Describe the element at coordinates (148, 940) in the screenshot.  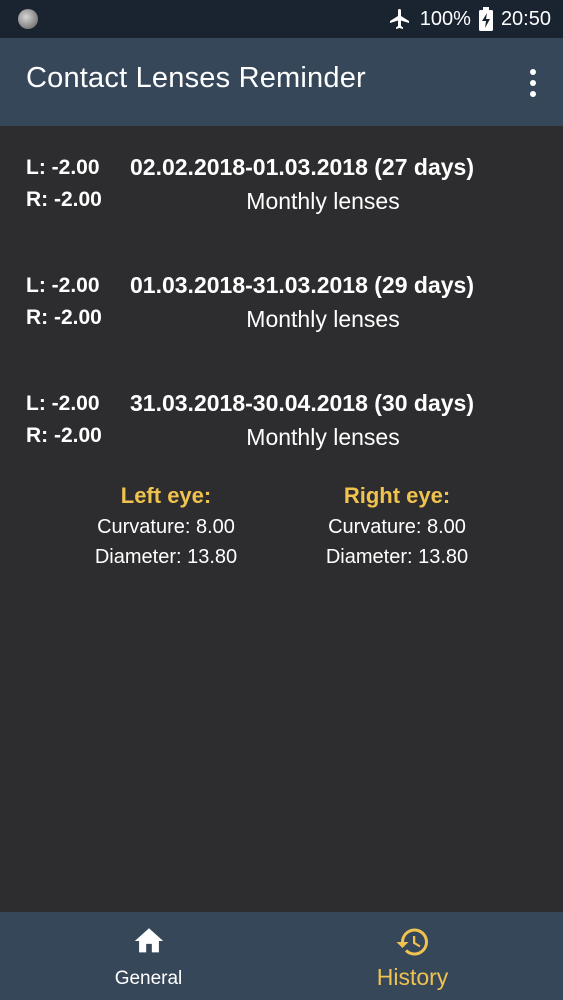
I see `home-icon` at that location.